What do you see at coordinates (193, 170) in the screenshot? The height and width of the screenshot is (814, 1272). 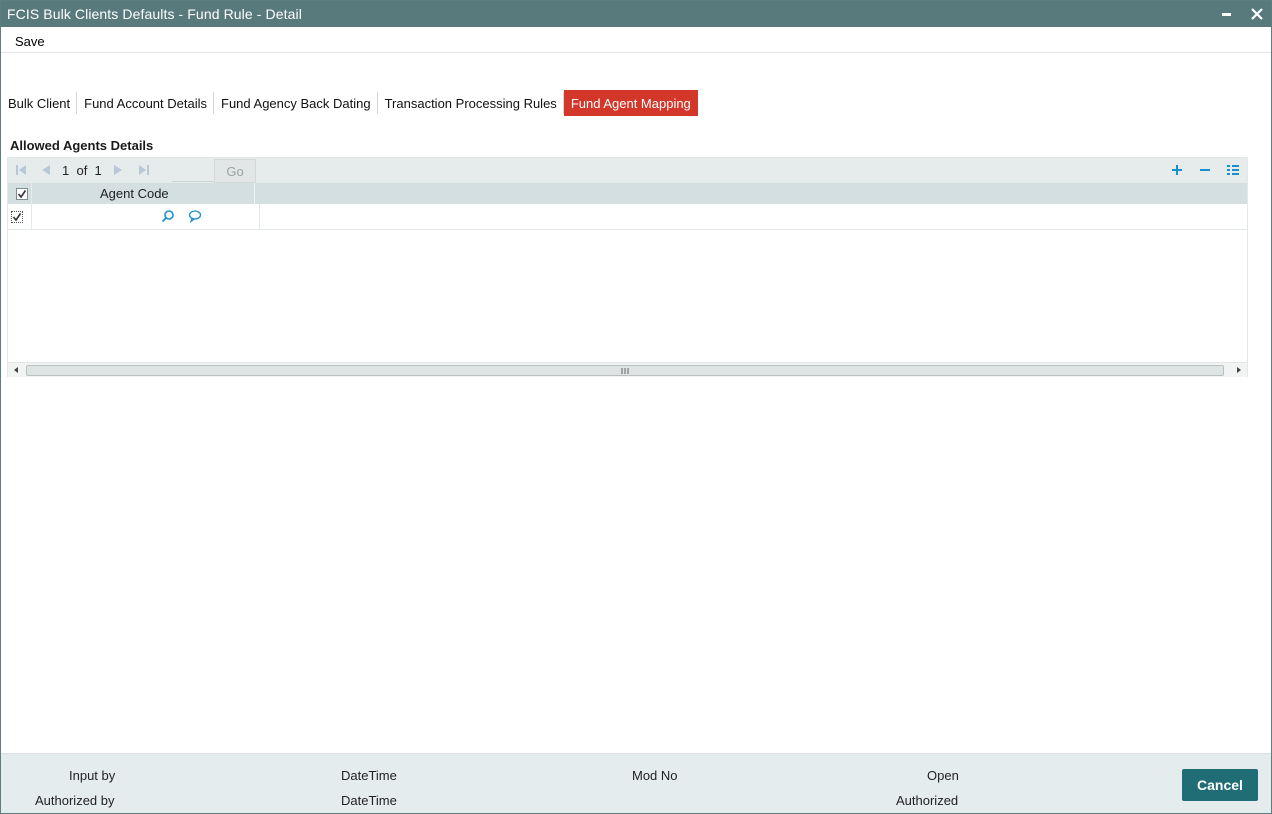 I see `page-number-input` at bounding box center [193, 170].